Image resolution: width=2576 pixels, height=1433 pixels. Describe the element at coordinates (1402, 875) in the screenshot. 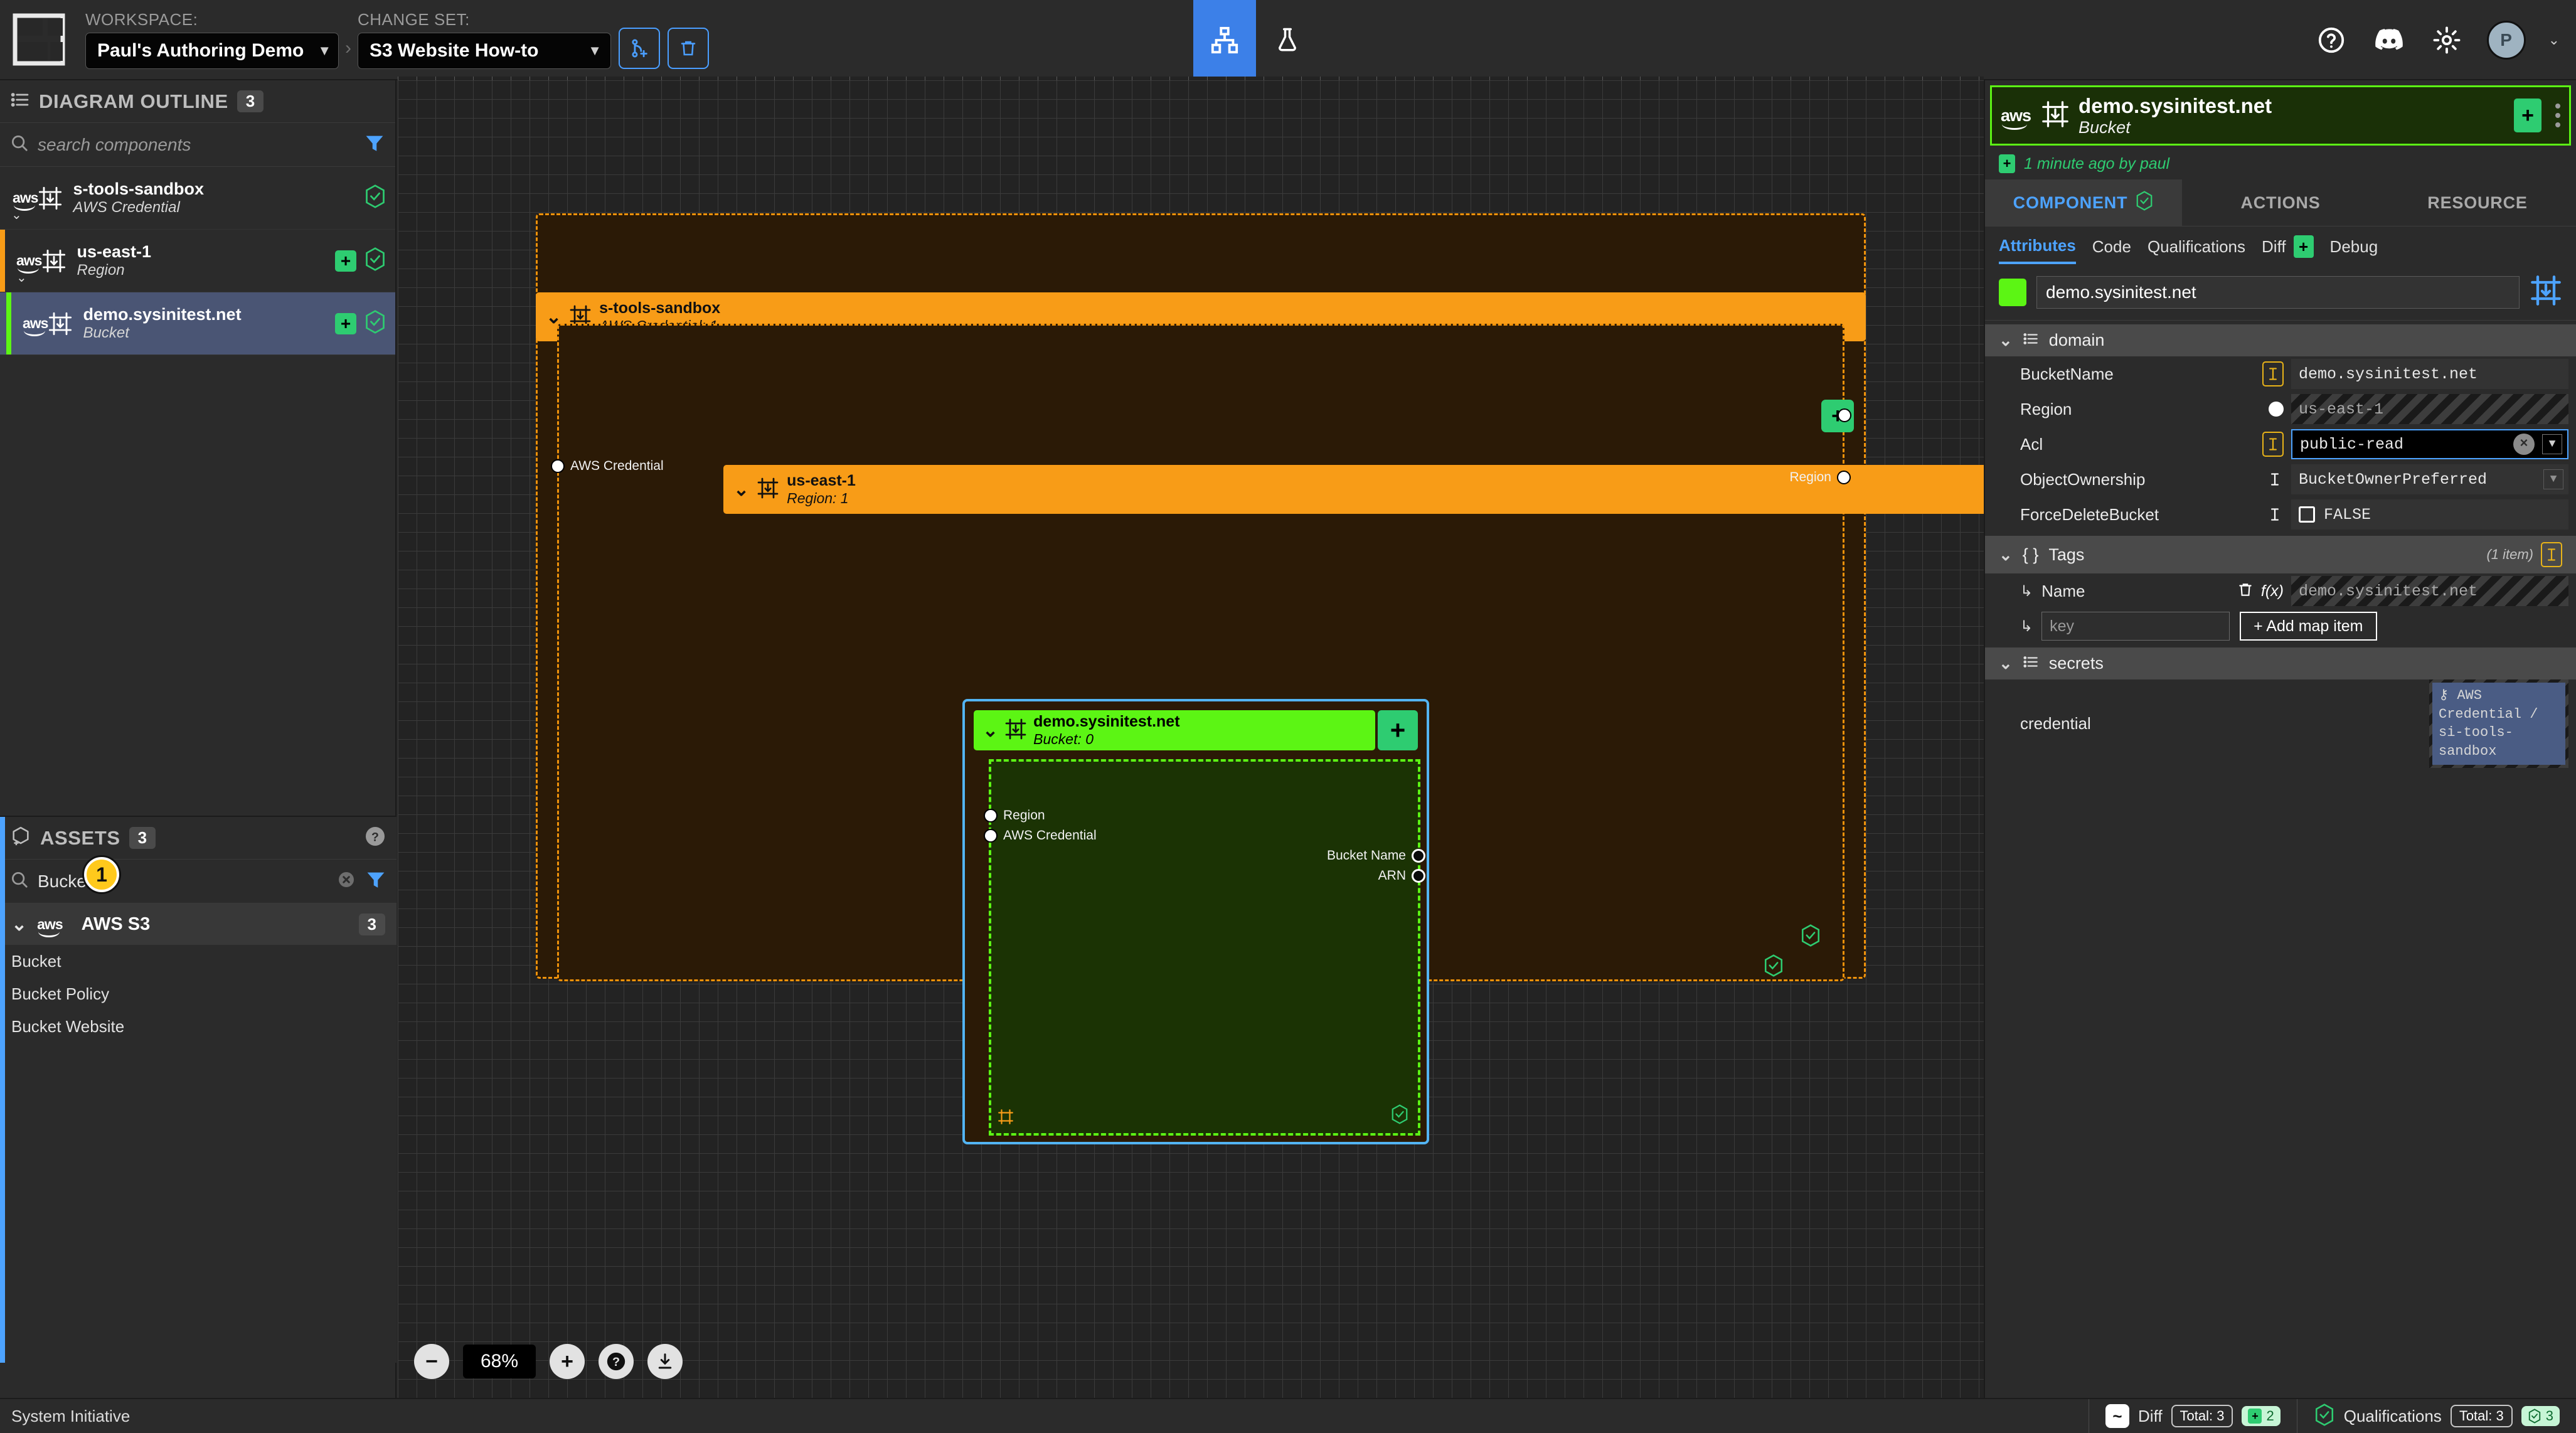

I see `node-output-arn: ARN` at that location.